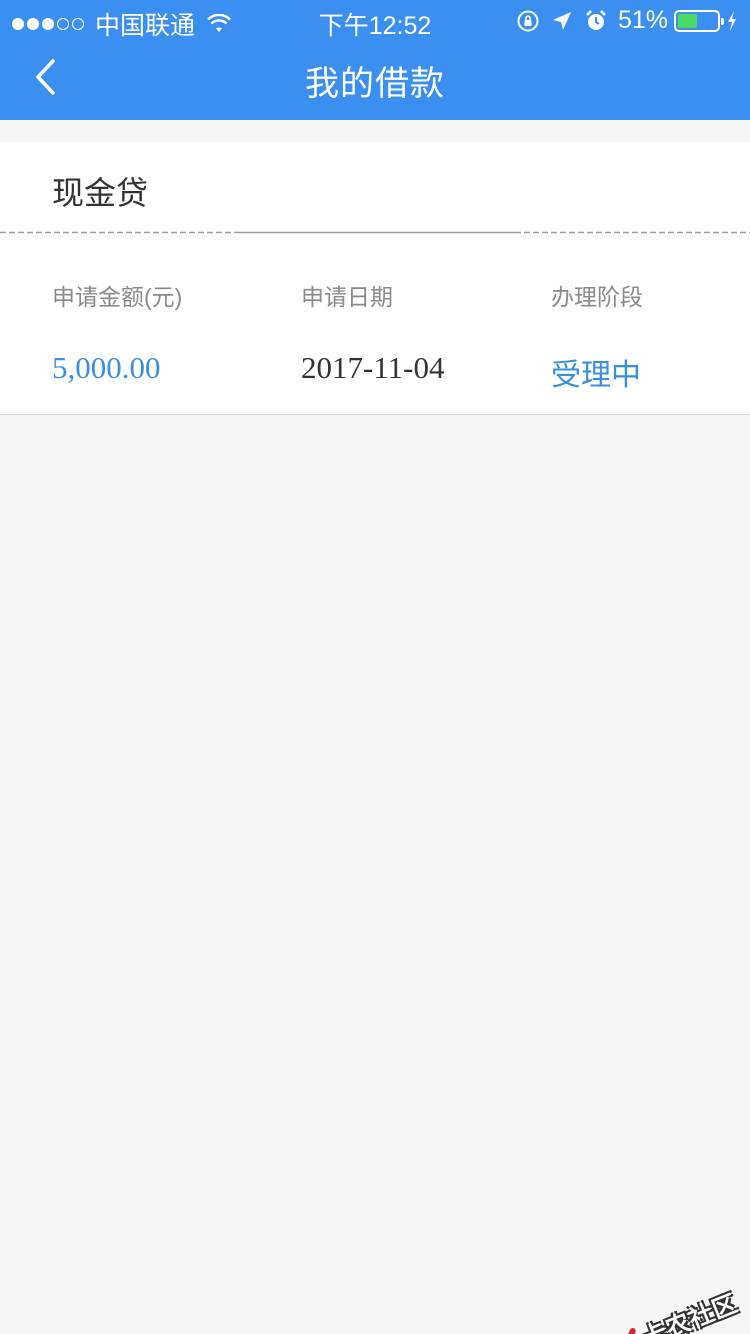 The width and height of the screenshot is (750, 1334). Describe the element at coordinates (347, 297) in the screenshot. I see `date-label: 申请日期` at that location.